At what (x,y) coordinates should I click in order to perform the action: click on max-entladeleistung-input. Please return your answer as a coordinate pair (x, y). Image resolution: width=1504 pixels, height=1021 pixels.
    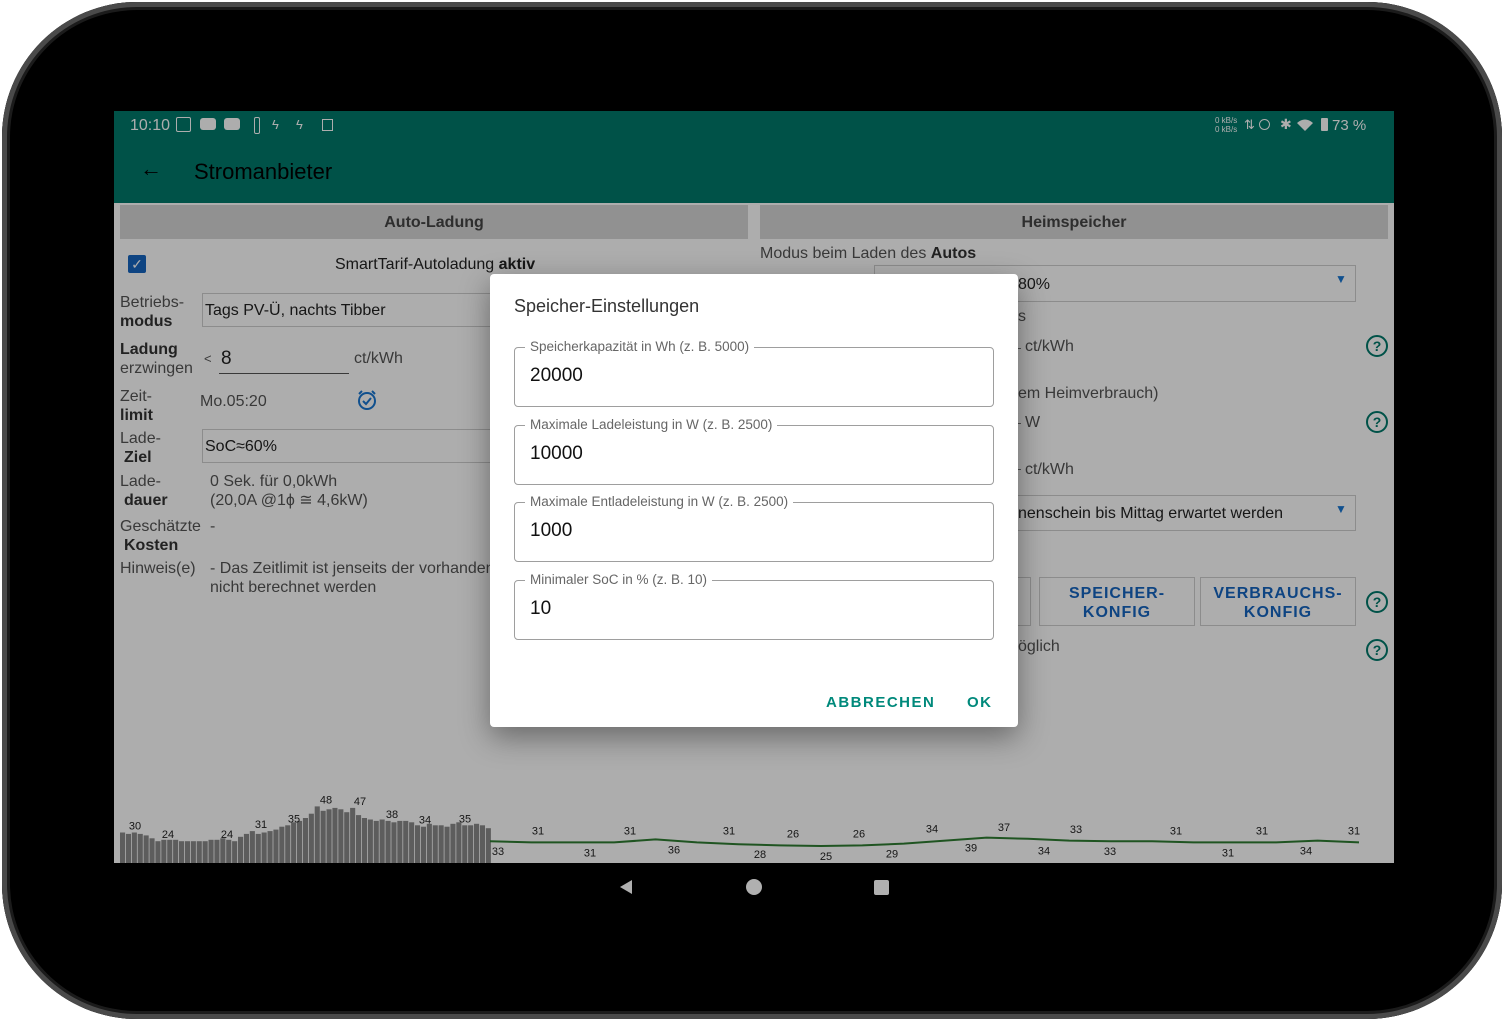
    Looking at the image, I should click on (750, 531).